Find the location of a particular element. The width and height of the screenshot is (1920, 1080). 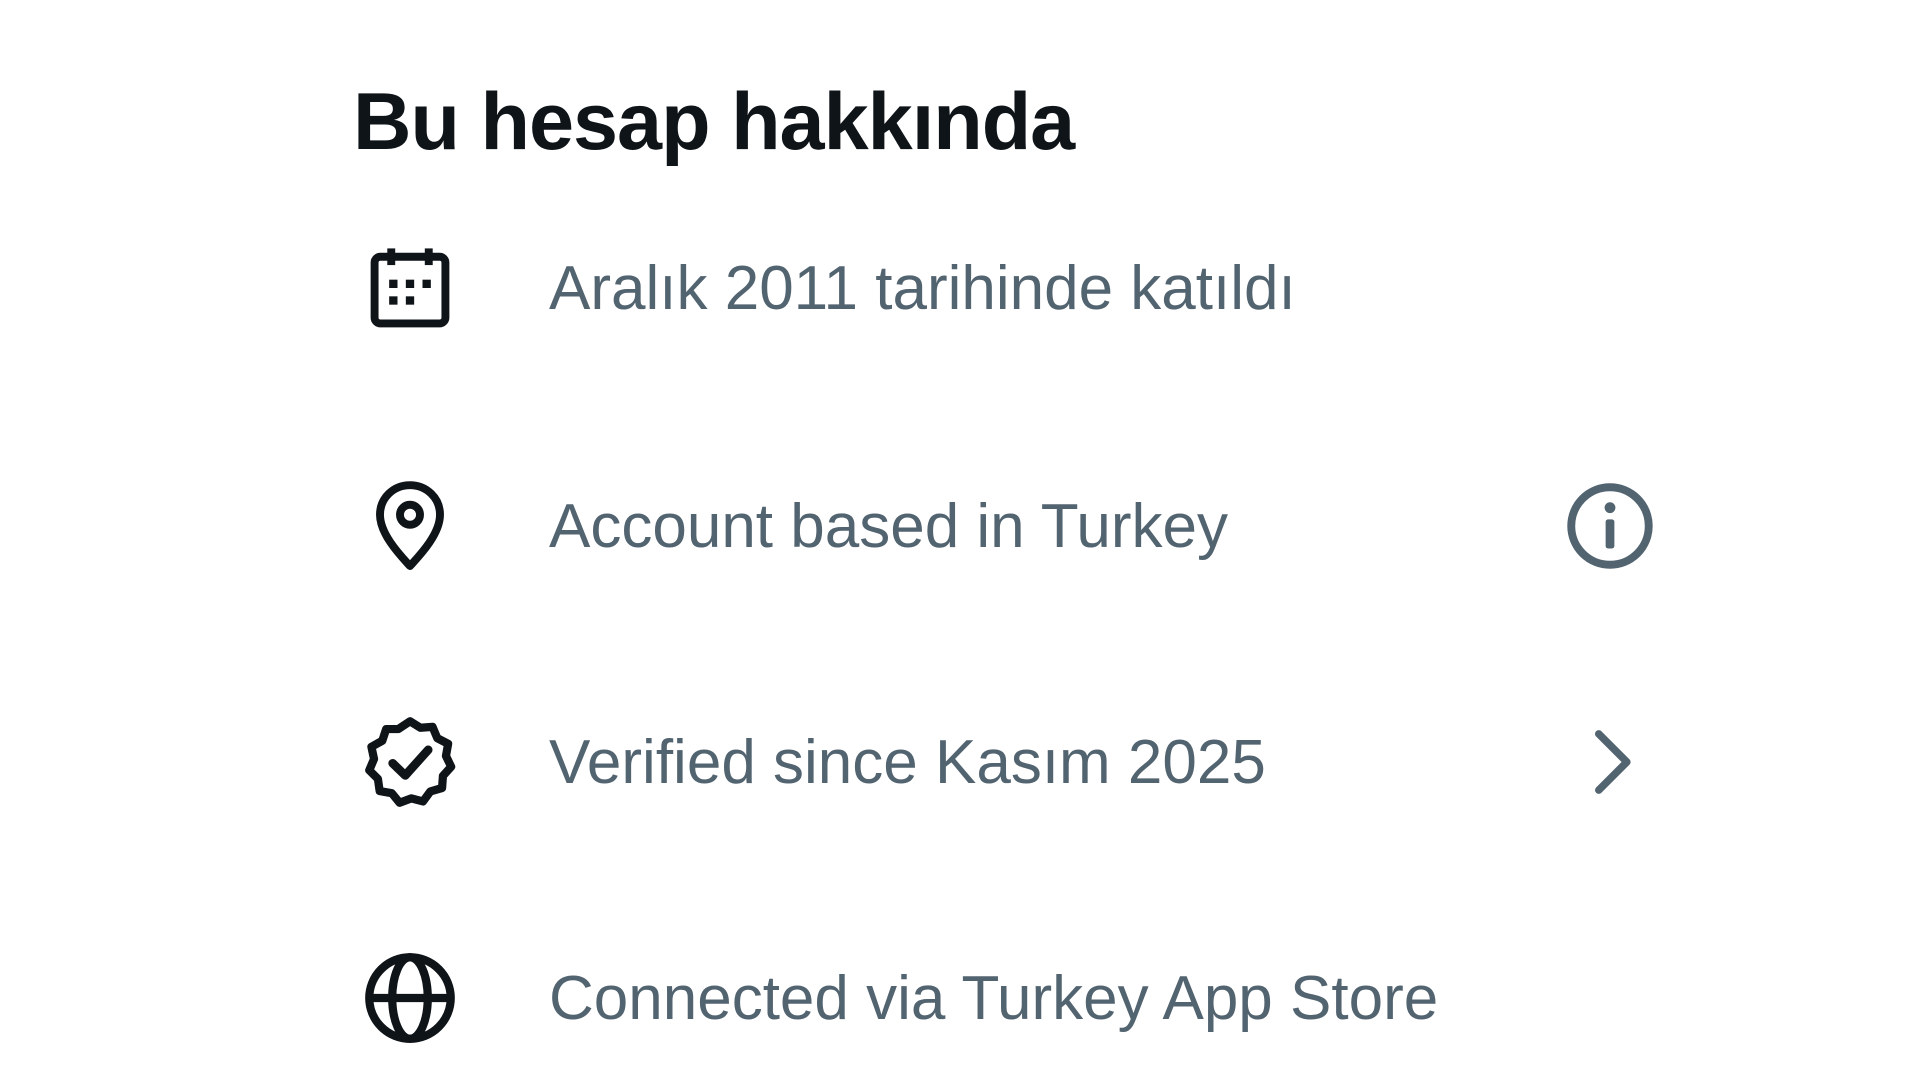

joined-date-text: Aralık 2011 tarihinde katıldı is located at coordinates (922, 288).